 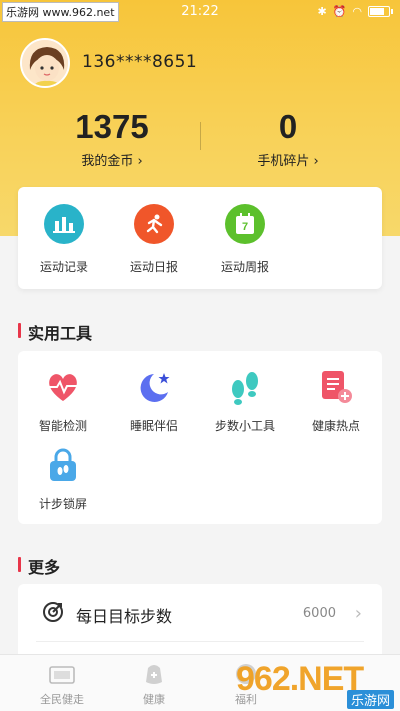 I want to click on wifi-icon: ◠, so click(x=357, y=11).